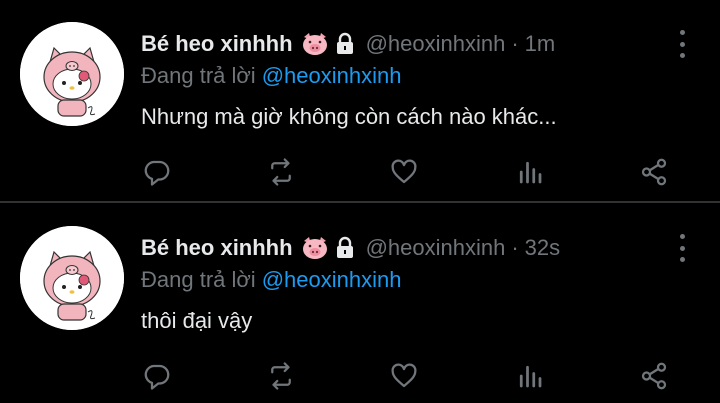  Describe the element at coordinates (542, 248) in the screenshot. I see `timestamp: 32s` at that location.